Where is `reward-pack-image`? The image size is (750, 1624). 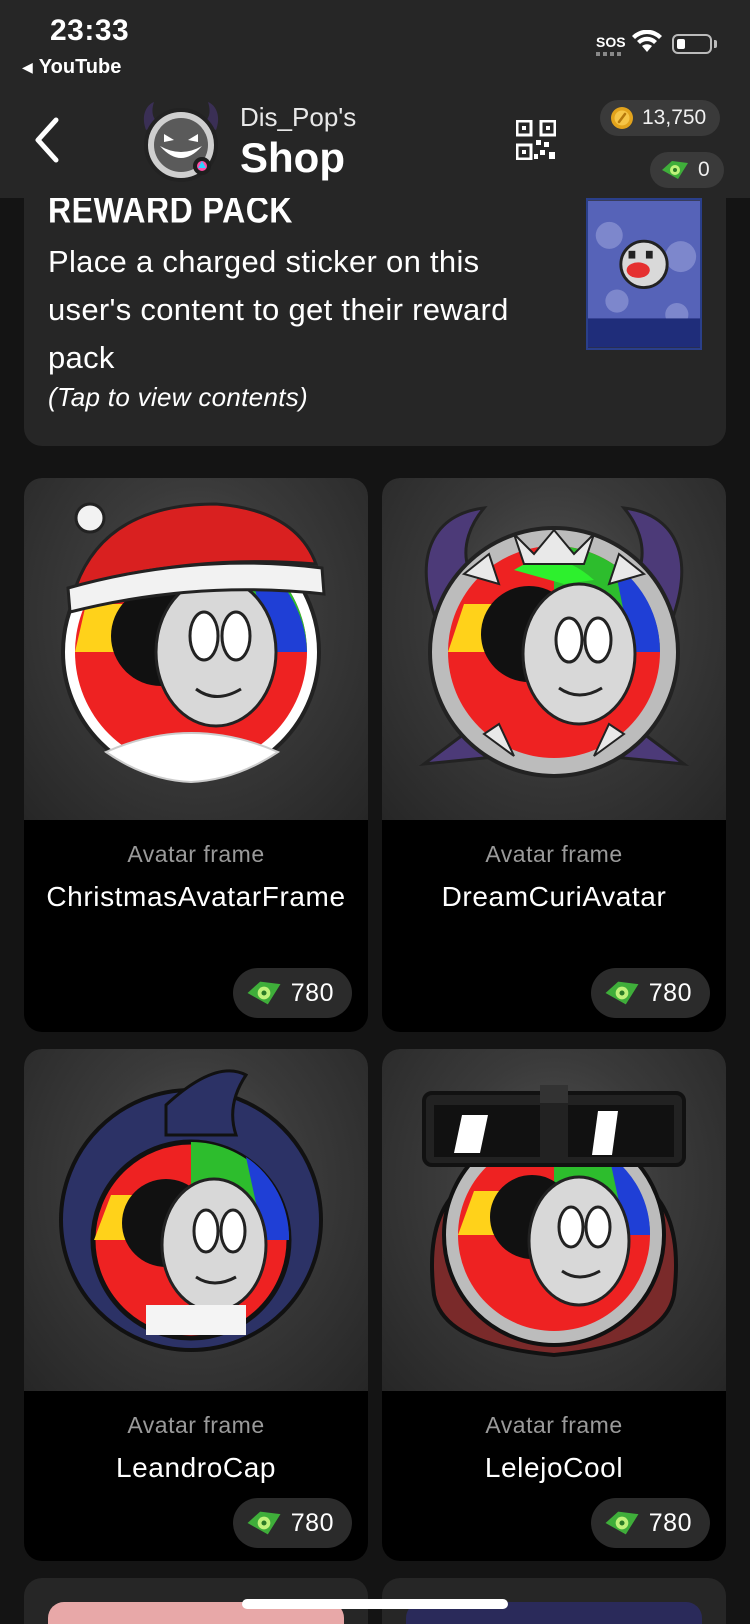 reward-pack-image is located at coordinates (644, 274).